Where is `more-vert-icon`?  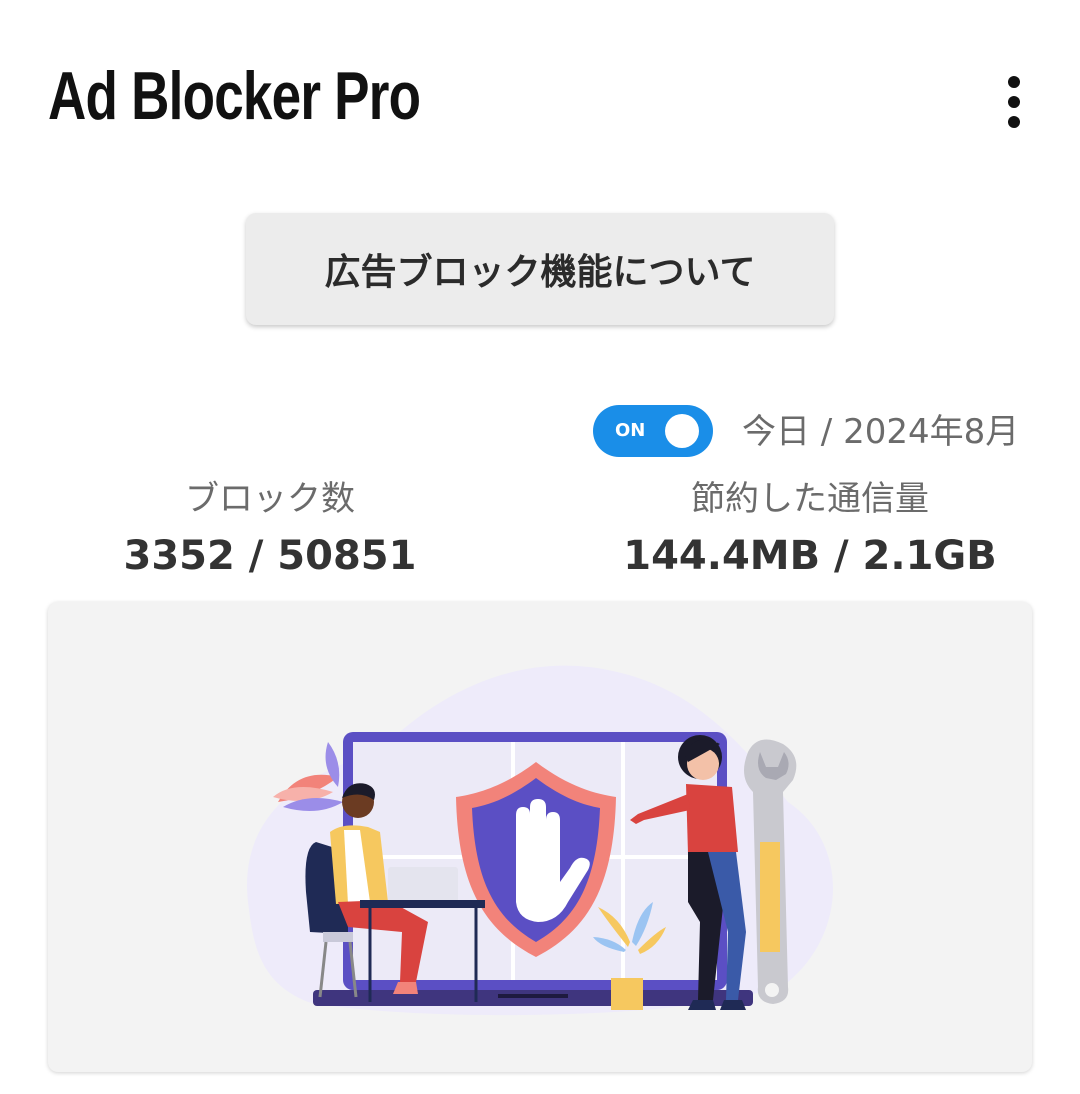
more-vert-icon is located at coordinates (1014, 82).